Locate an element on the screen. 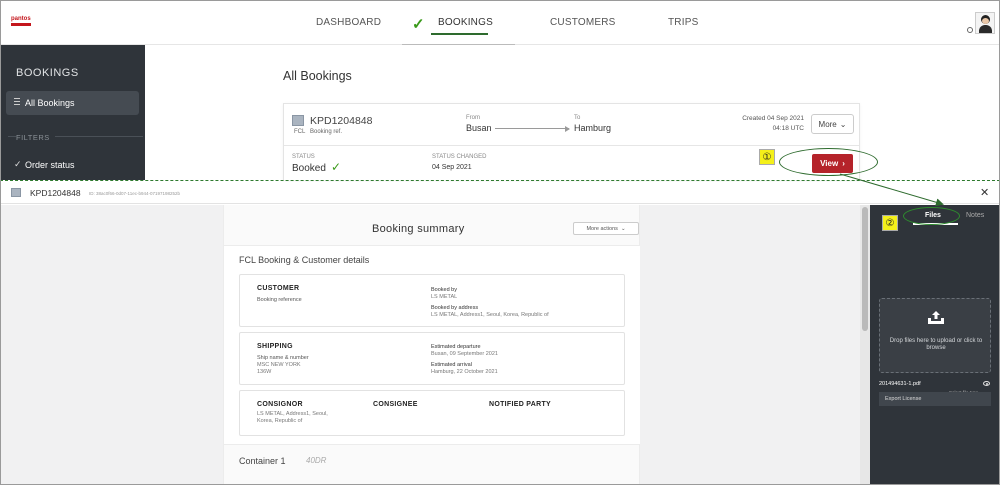 This screenshot has width=1000, height=485. scrollbar-thumb is located at coordinates (865, 269).